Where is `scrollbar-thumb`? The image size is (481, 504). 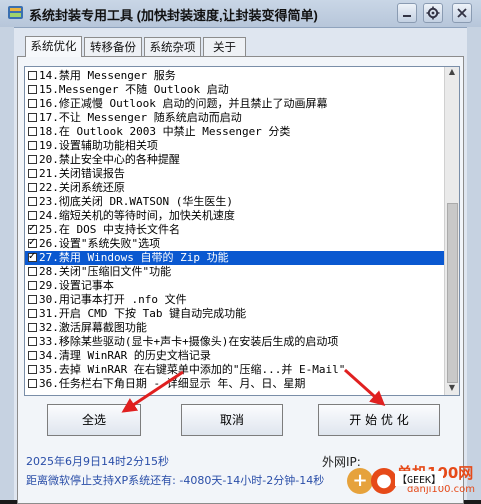
scrollbar-thumb is located at coordinates (452, 293).